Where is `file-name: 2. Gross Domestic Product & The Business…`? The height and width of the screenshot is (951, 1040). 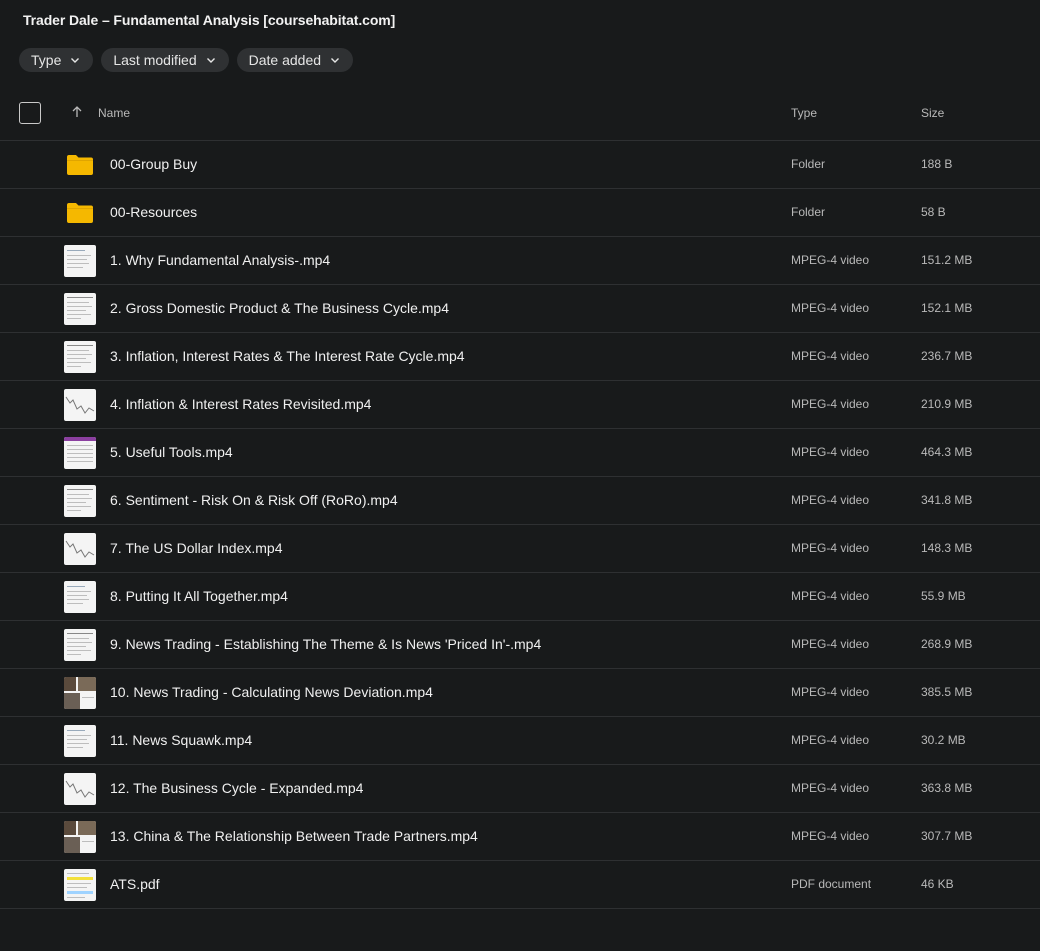
file-name: 2. Gross Domestic Product & The Business… is located at coordinates (279, 308).